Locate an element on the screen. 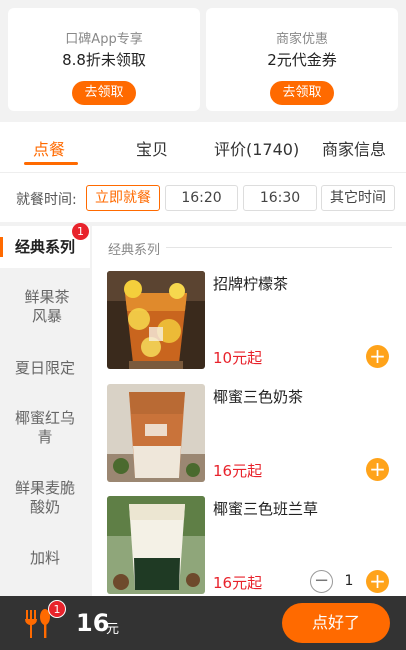 This screenshot has width=406, height=650. tab-bar: 点餐 宝贝 评价(1740) 商家信息 is located at coordinates (203, 147).